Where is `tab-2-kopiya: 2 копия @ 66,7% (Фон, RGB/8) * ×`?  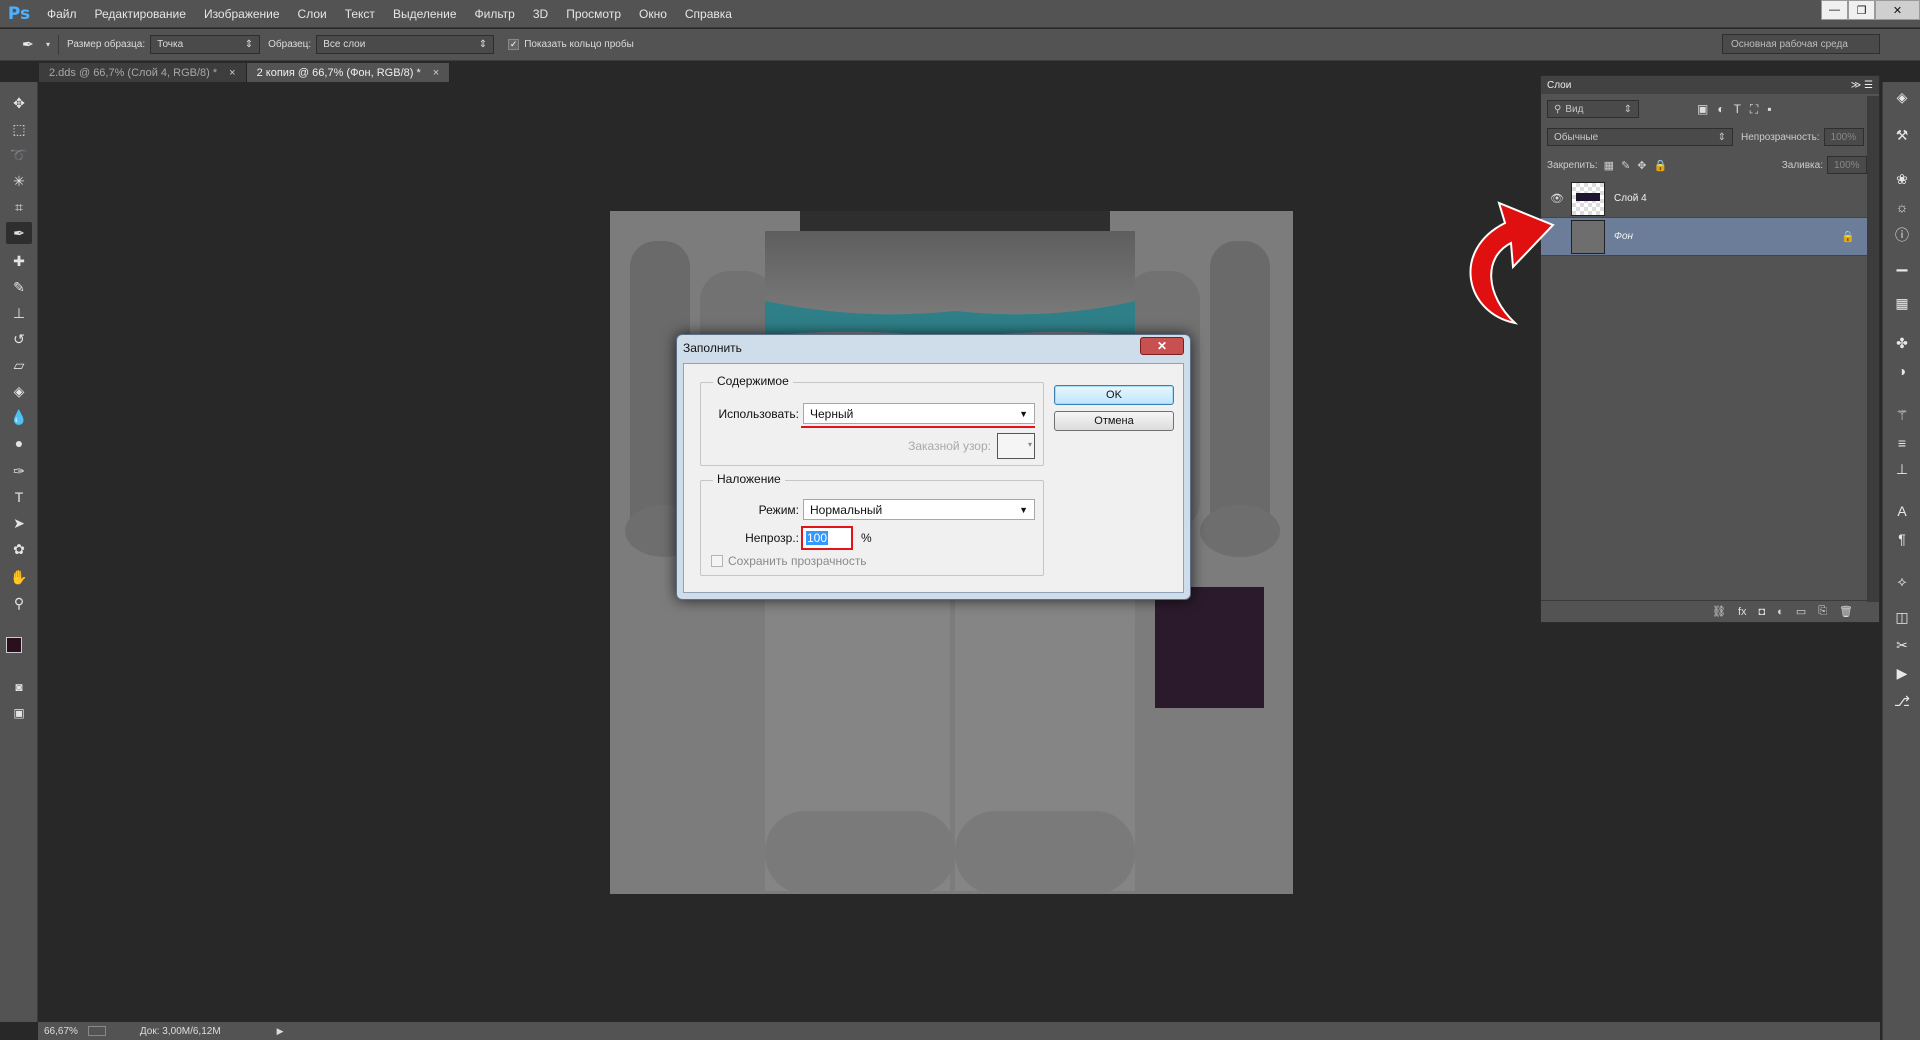 tab-2-kopiya: 2 копия @ 66,7% (Фон, RGB/8) * × is located at coordinates (348, 72).